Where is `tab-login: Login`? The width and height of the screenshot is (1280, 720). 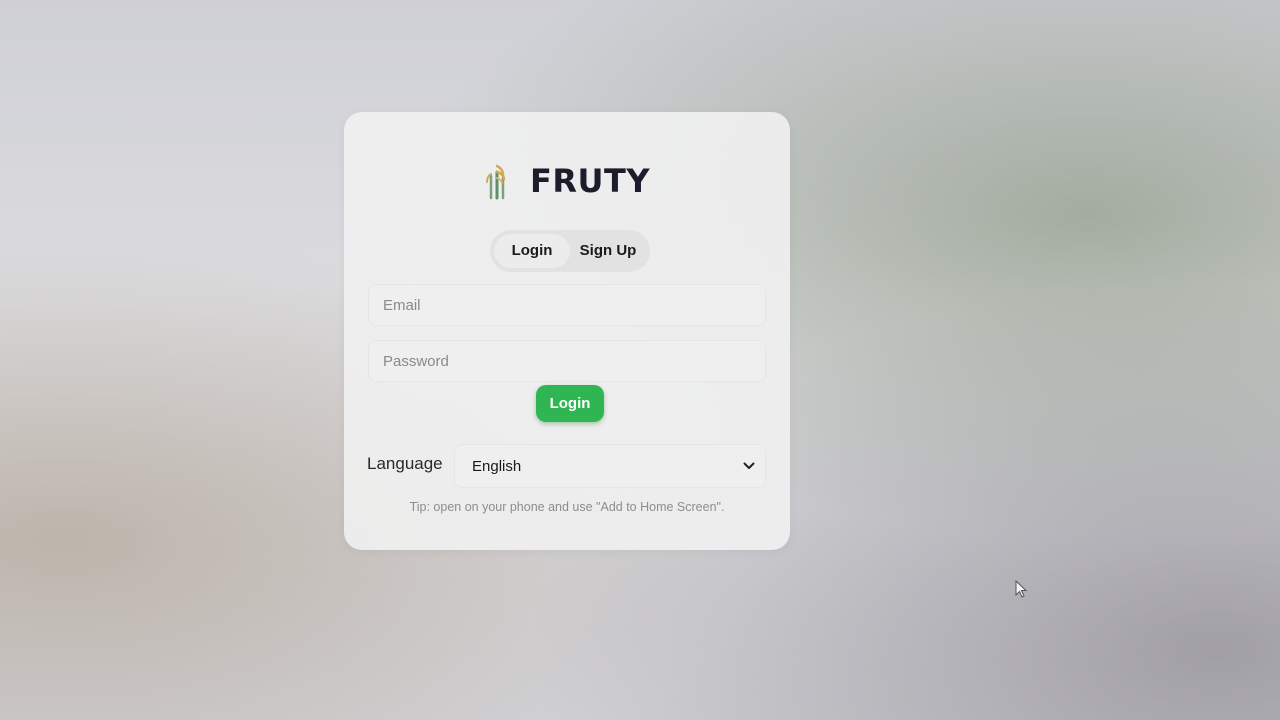
tab-login: Login is located at coordinates (532, 251).